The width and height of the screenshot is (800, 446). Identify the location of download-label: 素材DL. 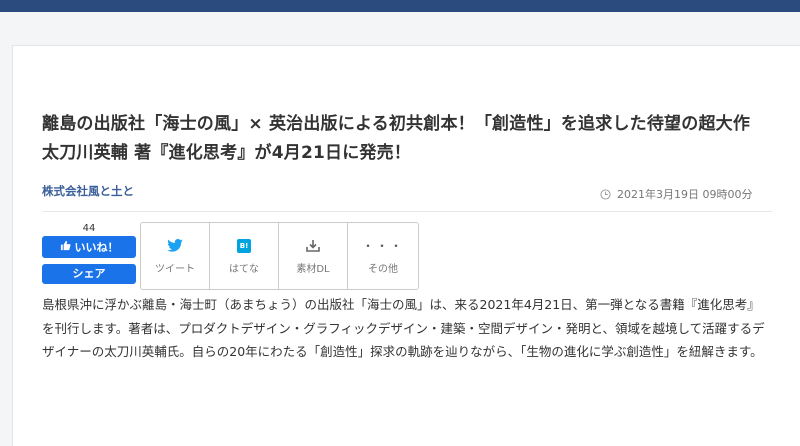
(313, 269).